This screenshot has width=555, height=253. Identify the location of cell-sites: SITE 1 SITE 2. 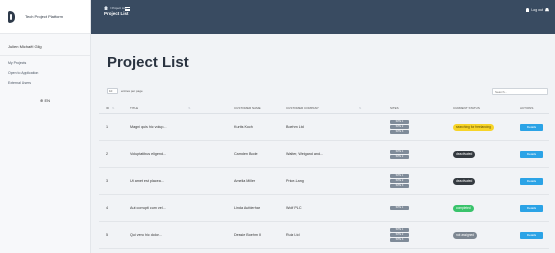
(421, 154).